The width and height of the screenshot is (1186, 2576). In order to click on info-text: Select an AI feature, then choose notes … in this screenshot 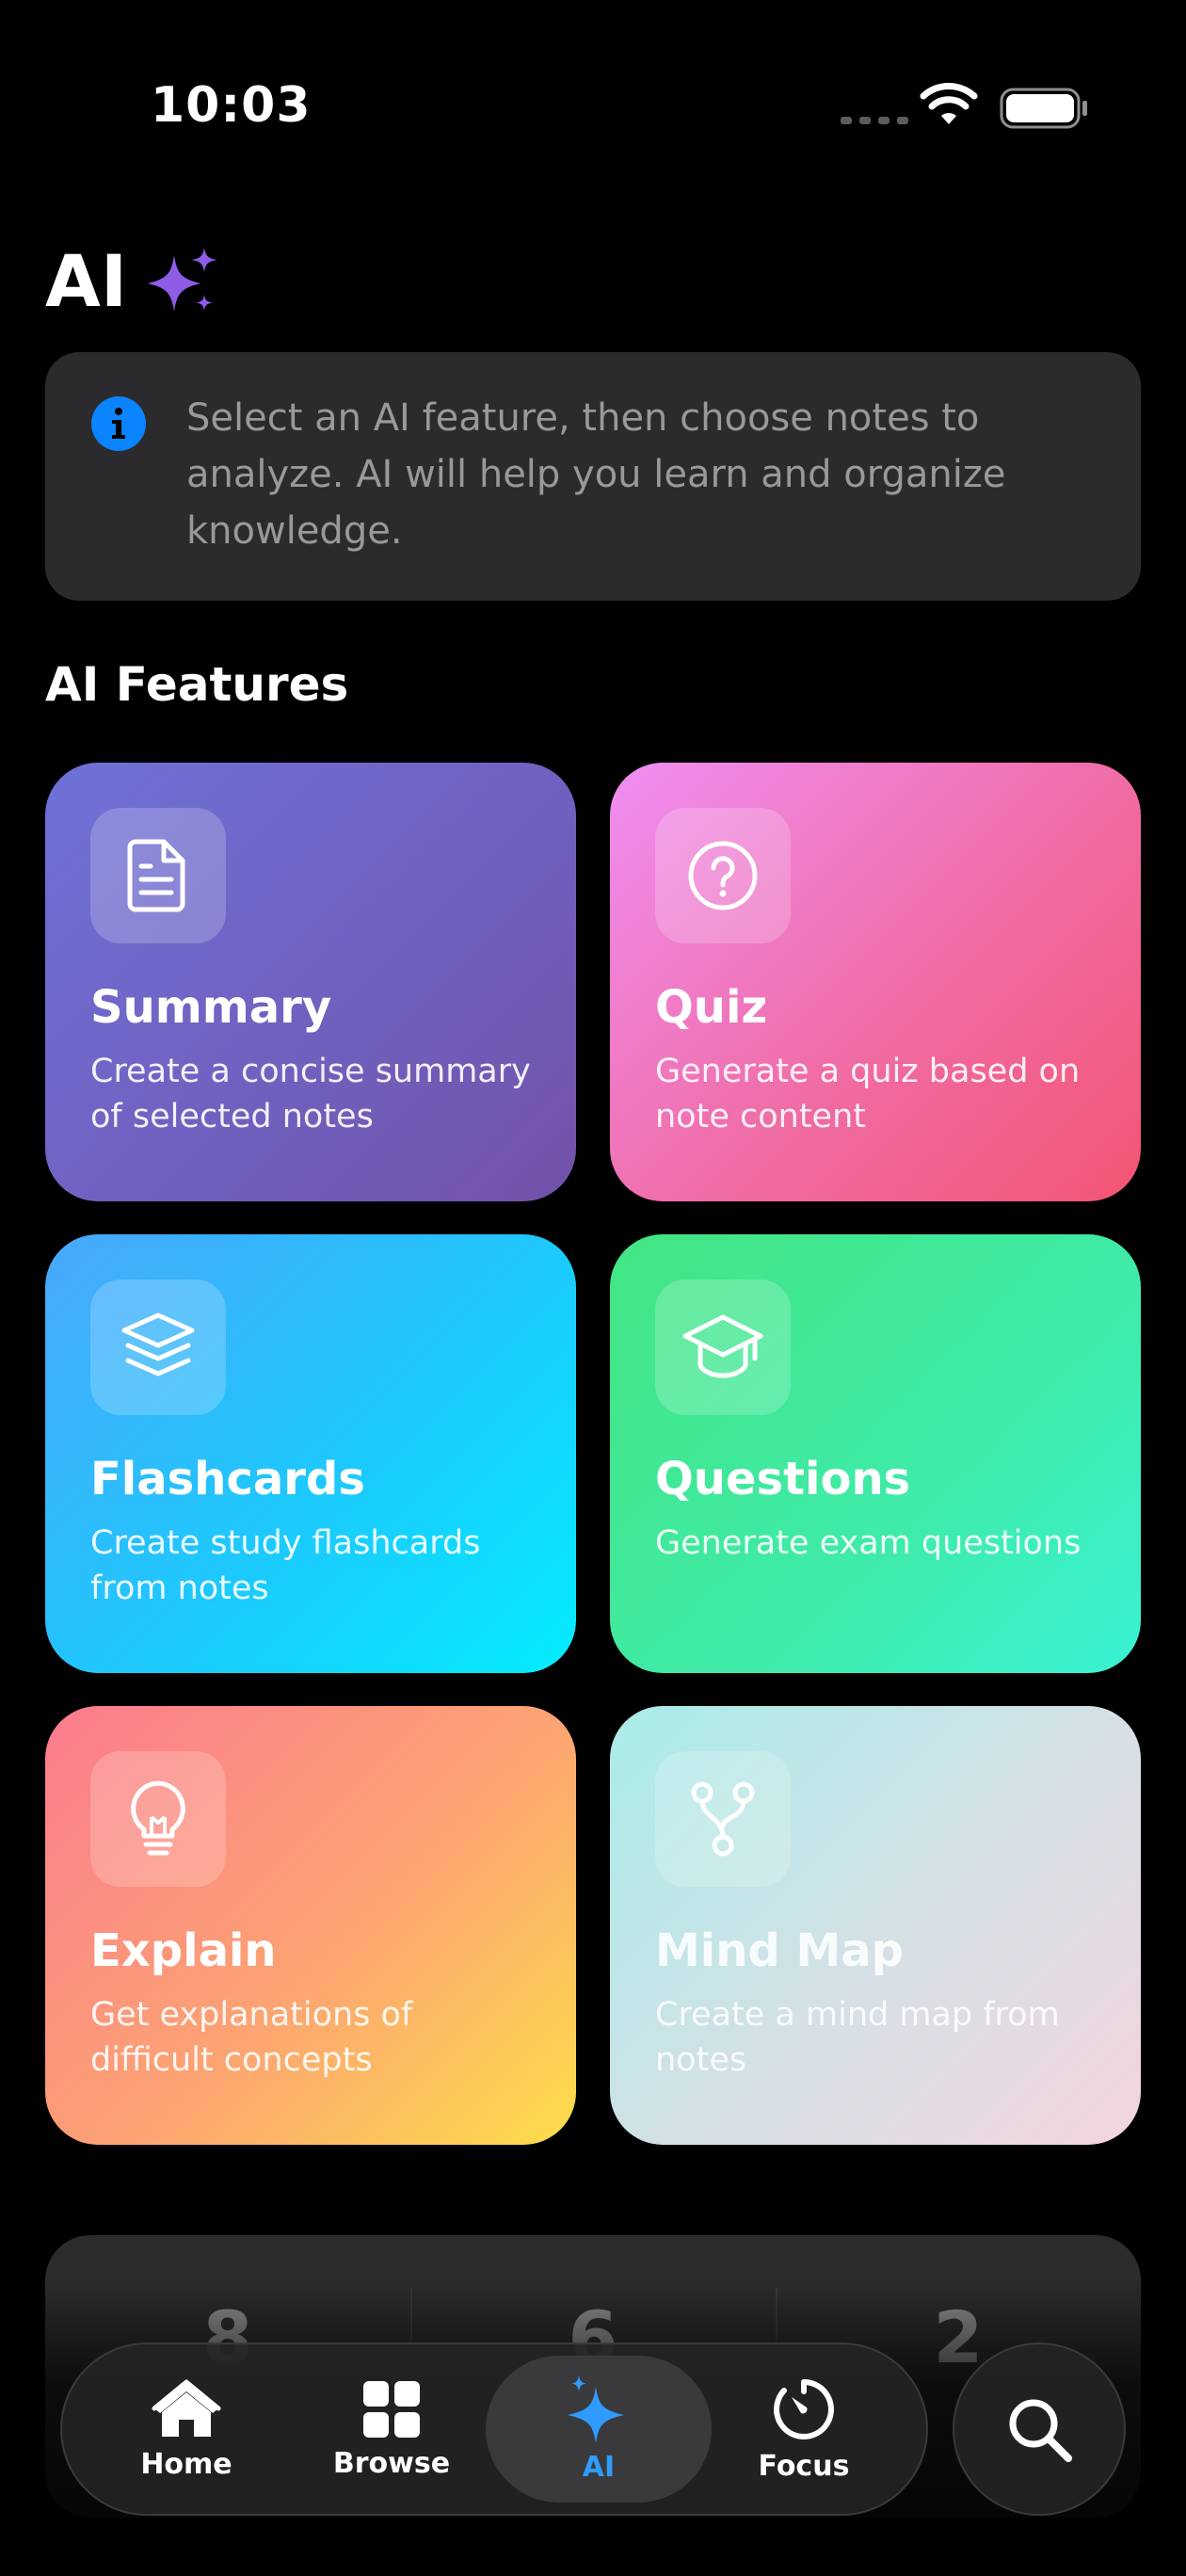, I will do `click(596, 474)`.